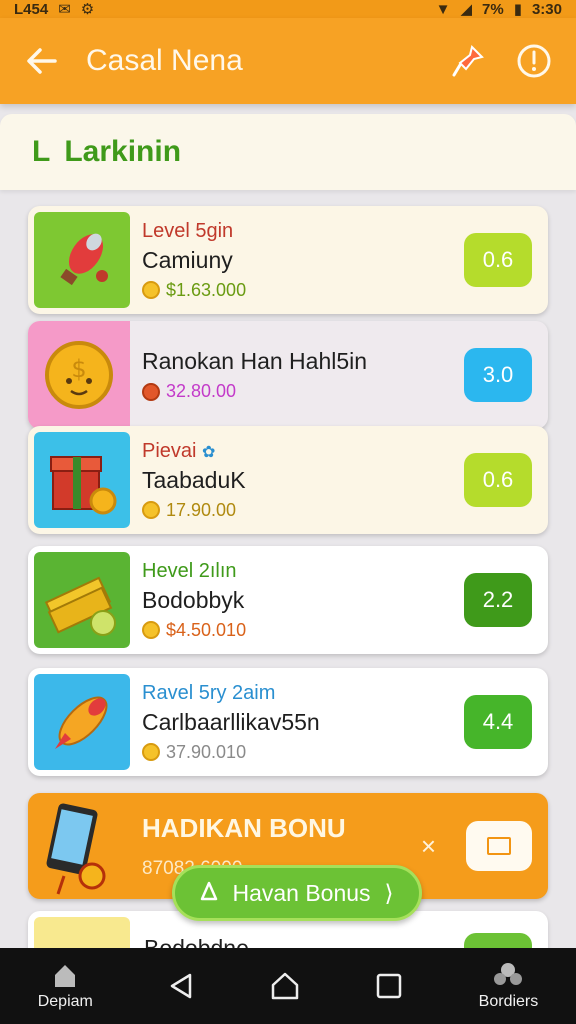 The height and width of the screenshot is (1024, 576). Describe the element at coordinates (534, 61) in the screenshot. I see `info-circle-icon` at that location.